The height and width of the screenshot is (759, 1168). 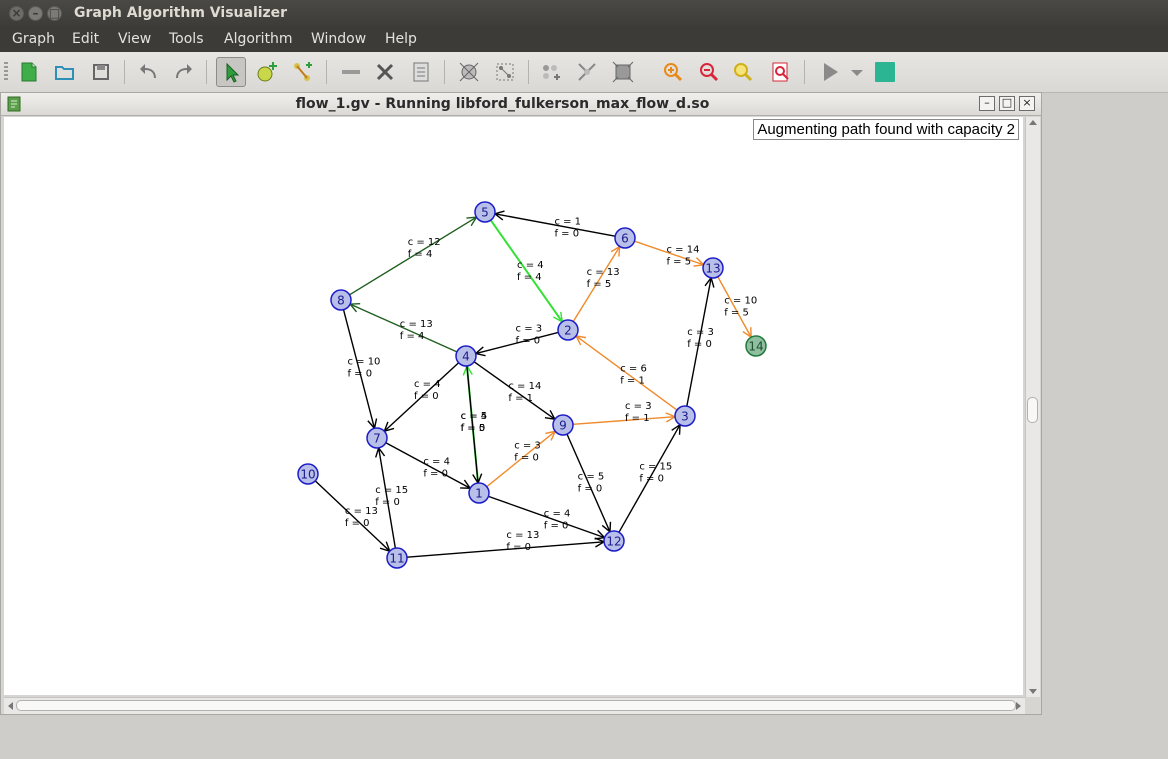 I want to click on layout-tree-icon, so click(x=505, y=72).